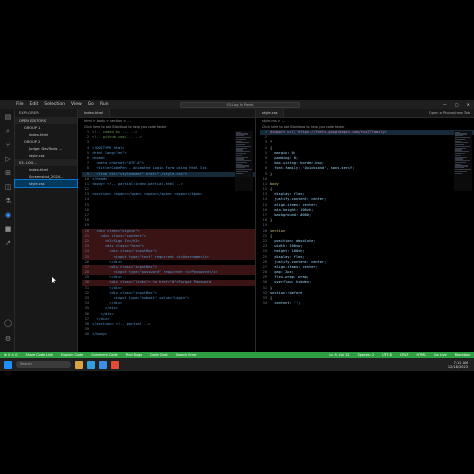  I want to click on gear-icon: ⚙, so click(8, 339).